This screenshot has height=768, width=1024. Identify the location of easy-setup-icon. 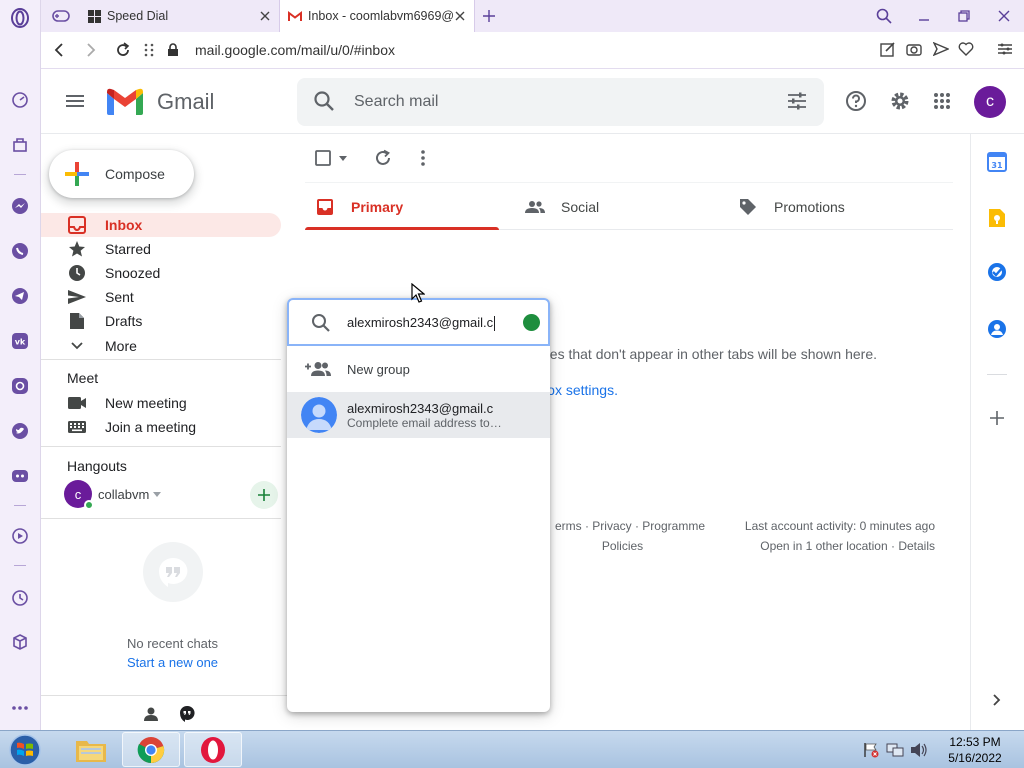
(1005, 49).